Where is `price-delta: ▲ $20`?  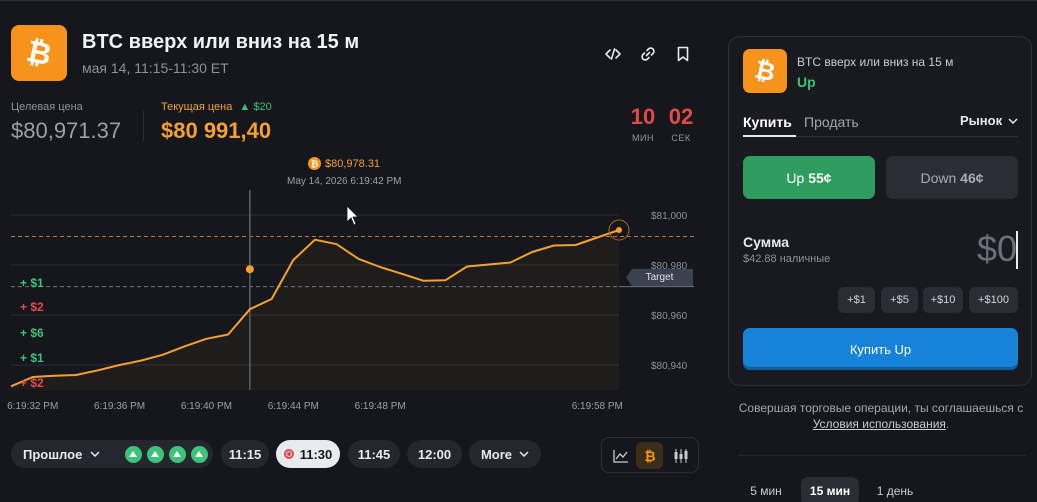
price-delta: ▲ $20 is located at coordinates (255, 107).